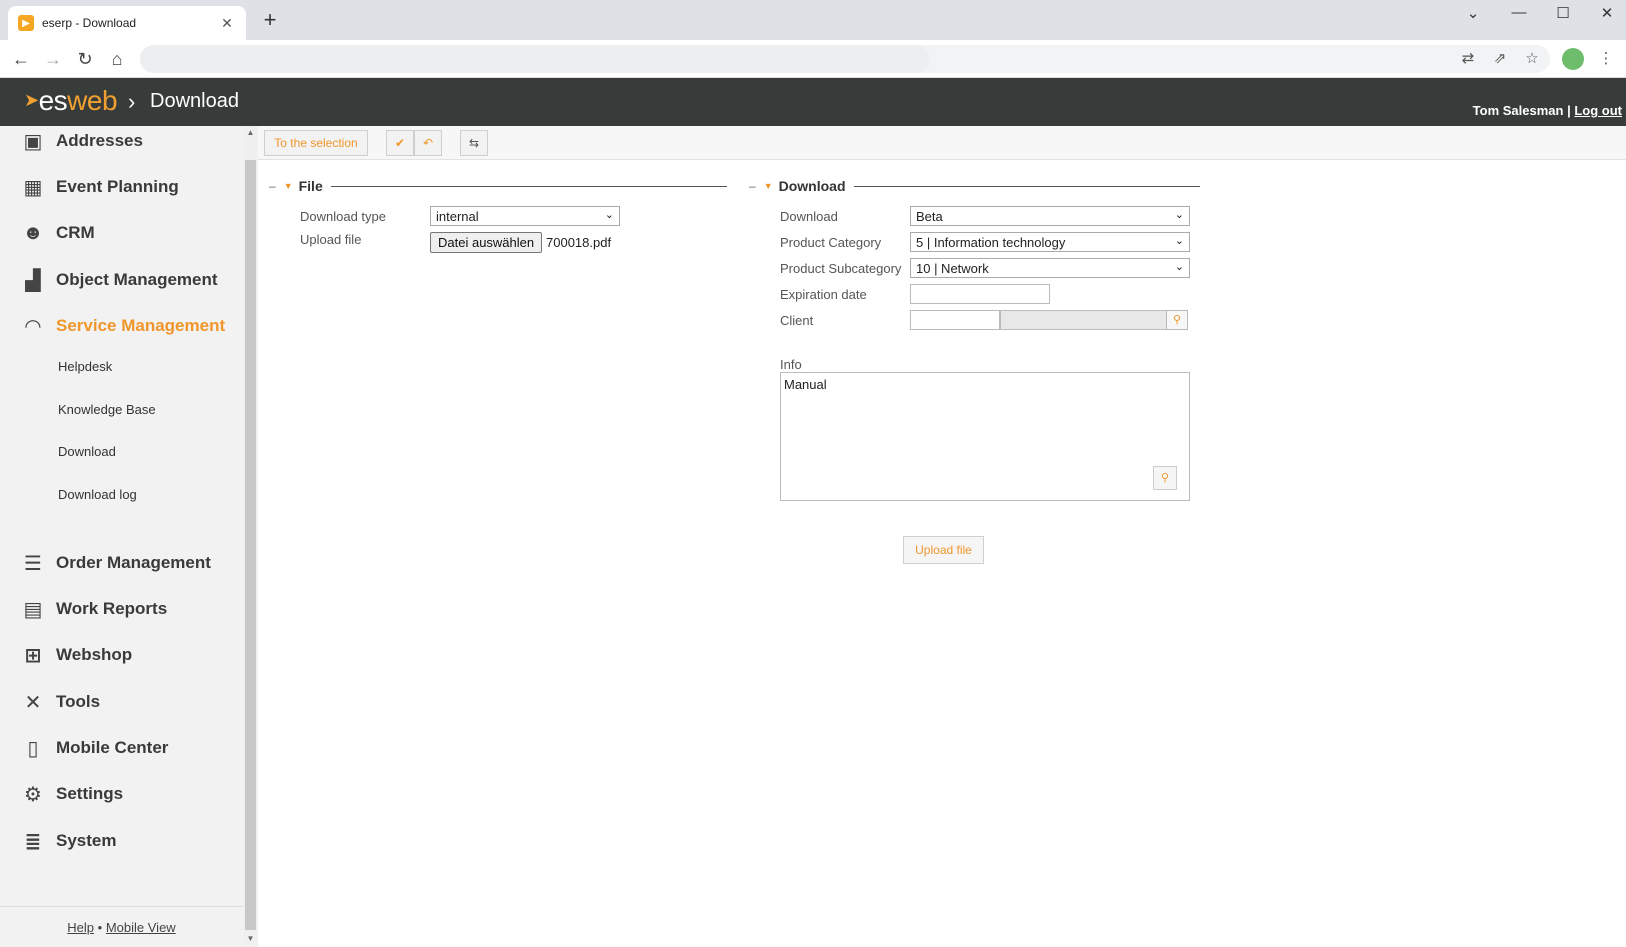  I want to click on sidebar-item-system: ≣ System, so click(68, 841).